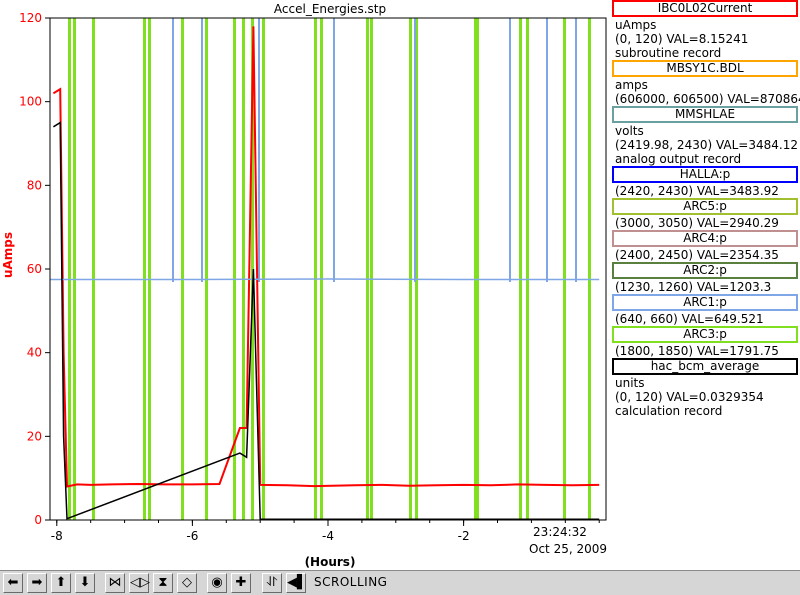  Describe the element at coordinates (705, 334) in the screenshot. I see `legend-entry-label: ARC3:p` at that location.